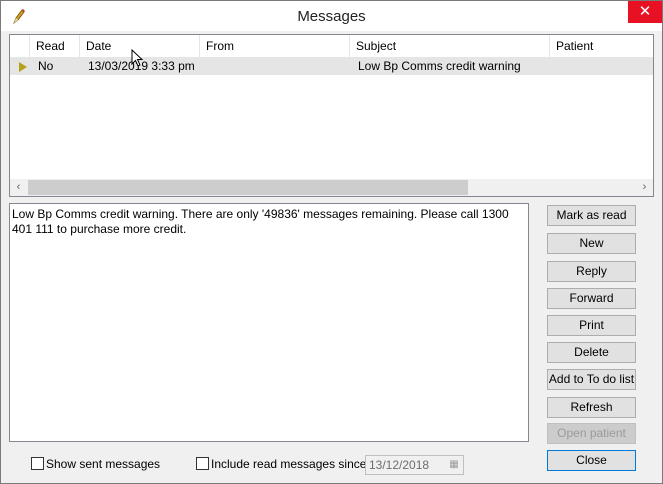 The height and width of the screenshot is (484, 663). Describe the element at coordinates (248, 187) in the screenshot. I see `scrollbar-thumb` at that location.